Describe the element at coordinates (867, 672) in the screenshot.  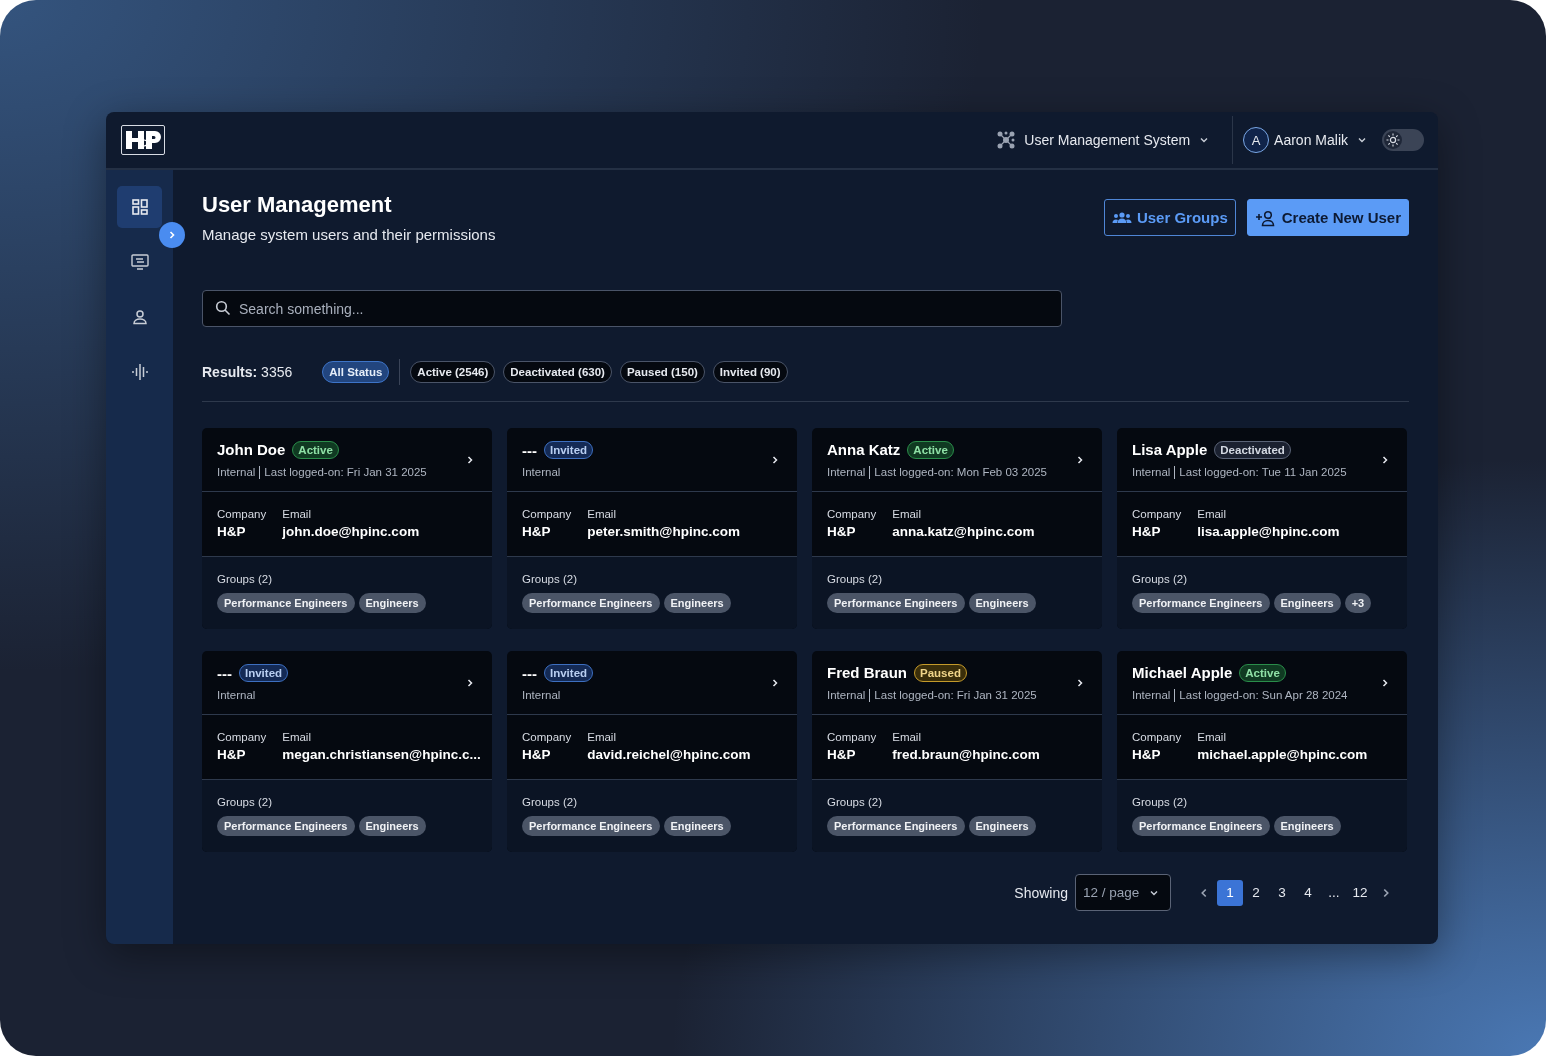
I see `user-name: Fred Braun` at that location.